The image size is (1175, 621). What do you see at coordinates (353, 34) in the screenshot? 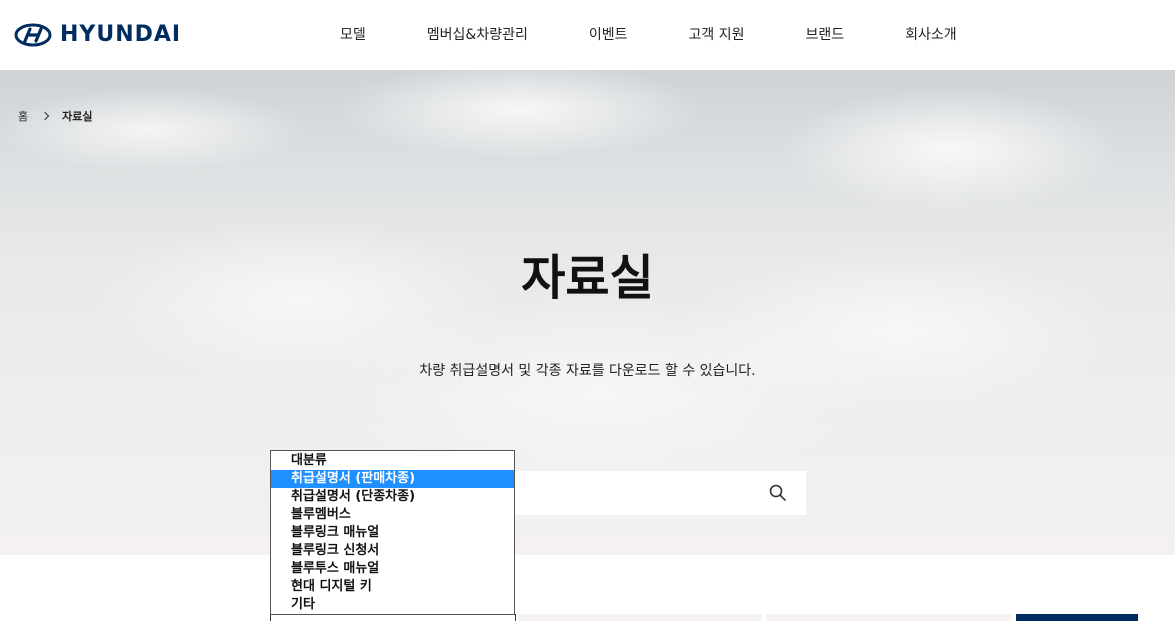
I see `nav-item-models: 모델` at bounding box center [353, 34].